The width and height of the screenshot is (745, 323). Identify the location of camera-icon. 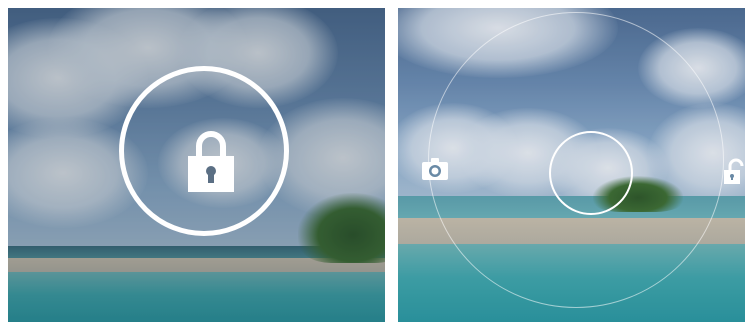
(435, 169).